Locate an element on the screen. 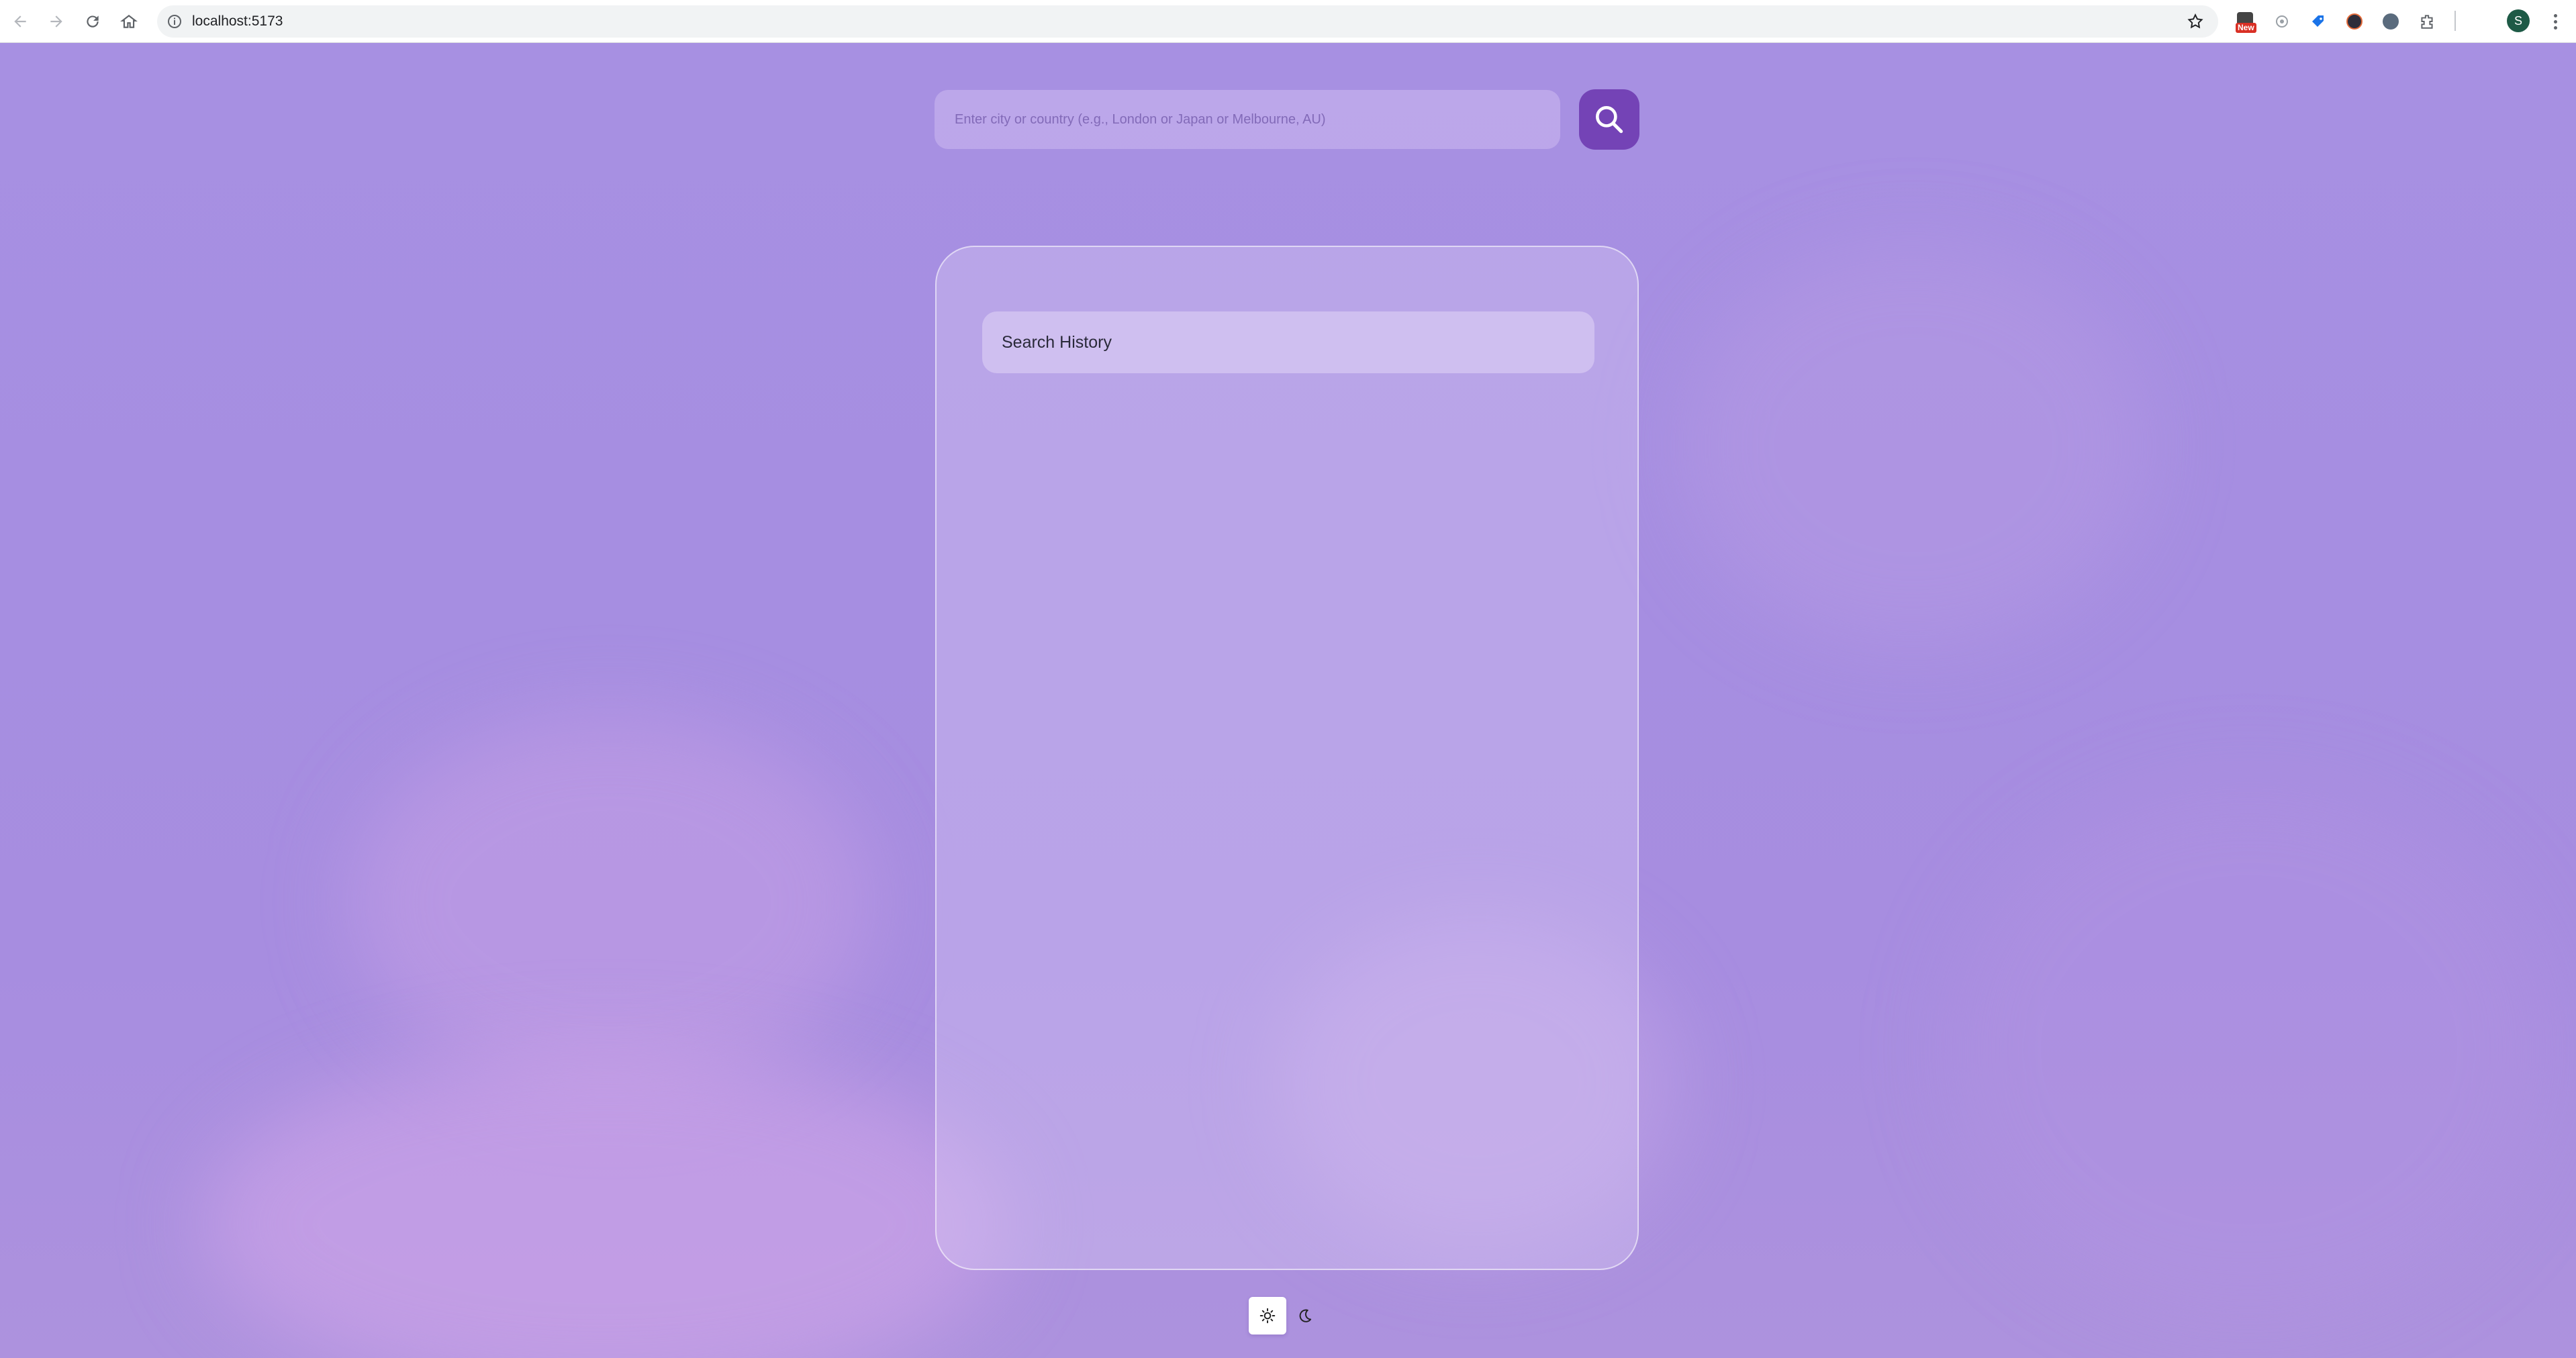 The height and width of the screenshot is (1358, 2576). city-search-input is located at coordinates (1247, 119).